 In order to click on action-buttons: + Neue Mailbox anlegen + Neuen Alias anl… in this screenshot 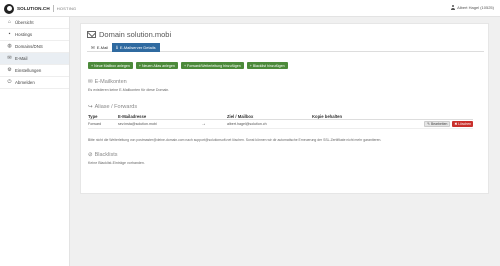, I will do `click(188, 65)`.